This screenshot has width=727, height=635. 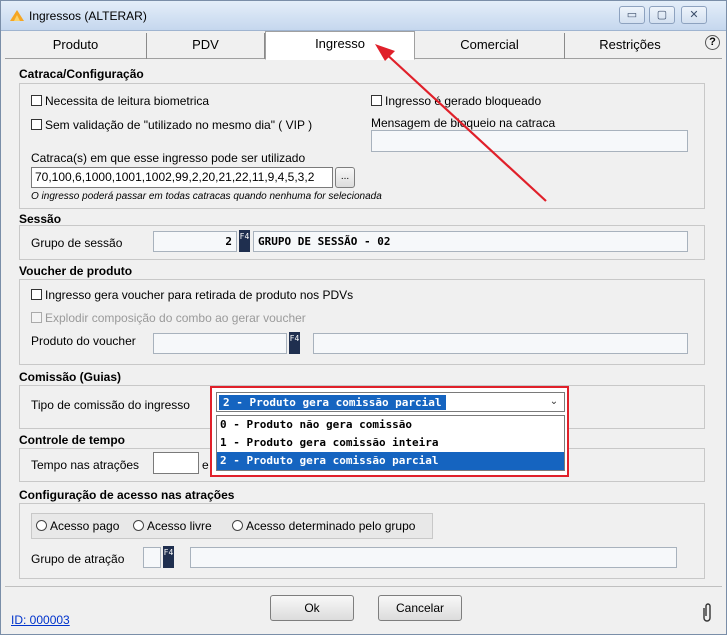 I want to click on title-bar: Ingressos (ALTERAR) ▭ ▢ ✕, so click(x=363, y=16).